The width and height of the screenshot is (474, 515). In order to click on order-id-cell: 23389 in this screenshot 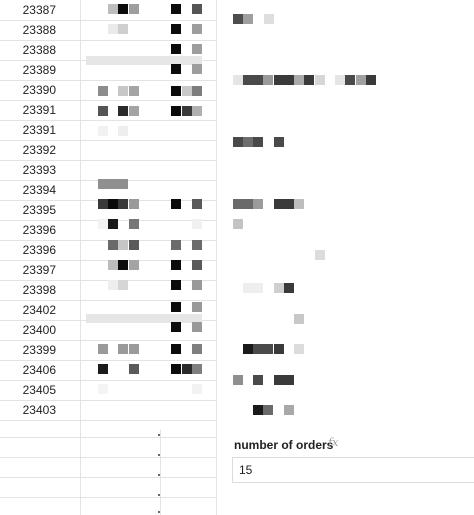, I will do `click(40, 70)`.